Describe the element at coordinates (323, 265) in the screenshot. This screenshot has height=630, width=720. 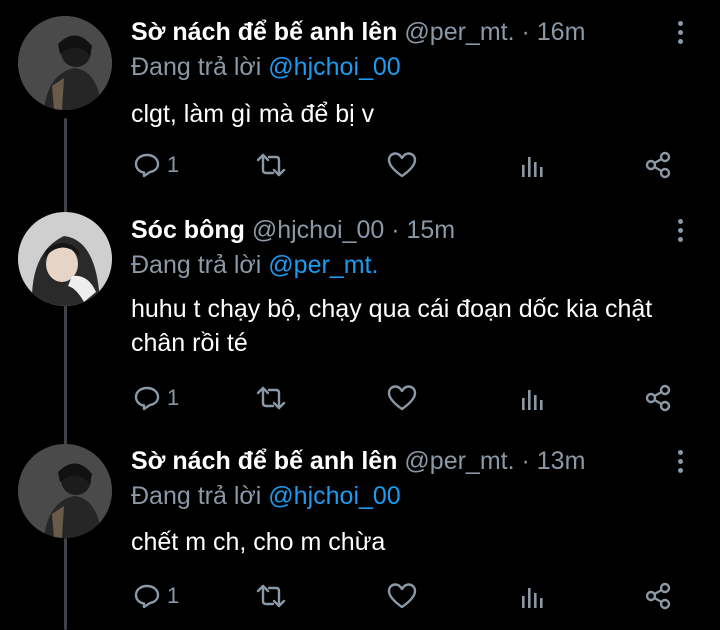
I see `replying-mention: @per_mt.` at that location.